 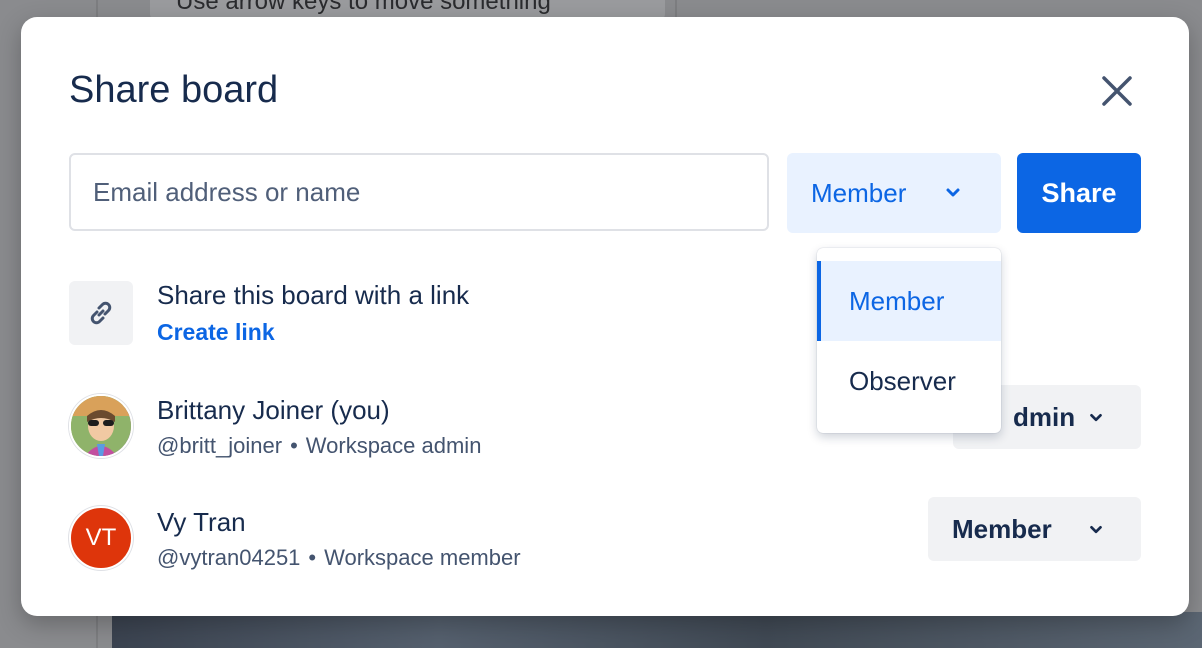 What do you see at coordinates (313, 295) in the screenshot?
I see `share-link-title: Share this board with a link` at bounding box center [313, 295].